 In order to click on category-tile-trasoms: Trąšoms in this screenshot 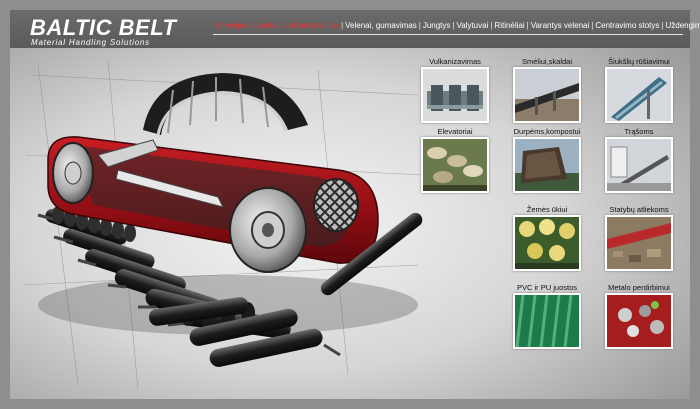, I will do `click(639, 159)`.